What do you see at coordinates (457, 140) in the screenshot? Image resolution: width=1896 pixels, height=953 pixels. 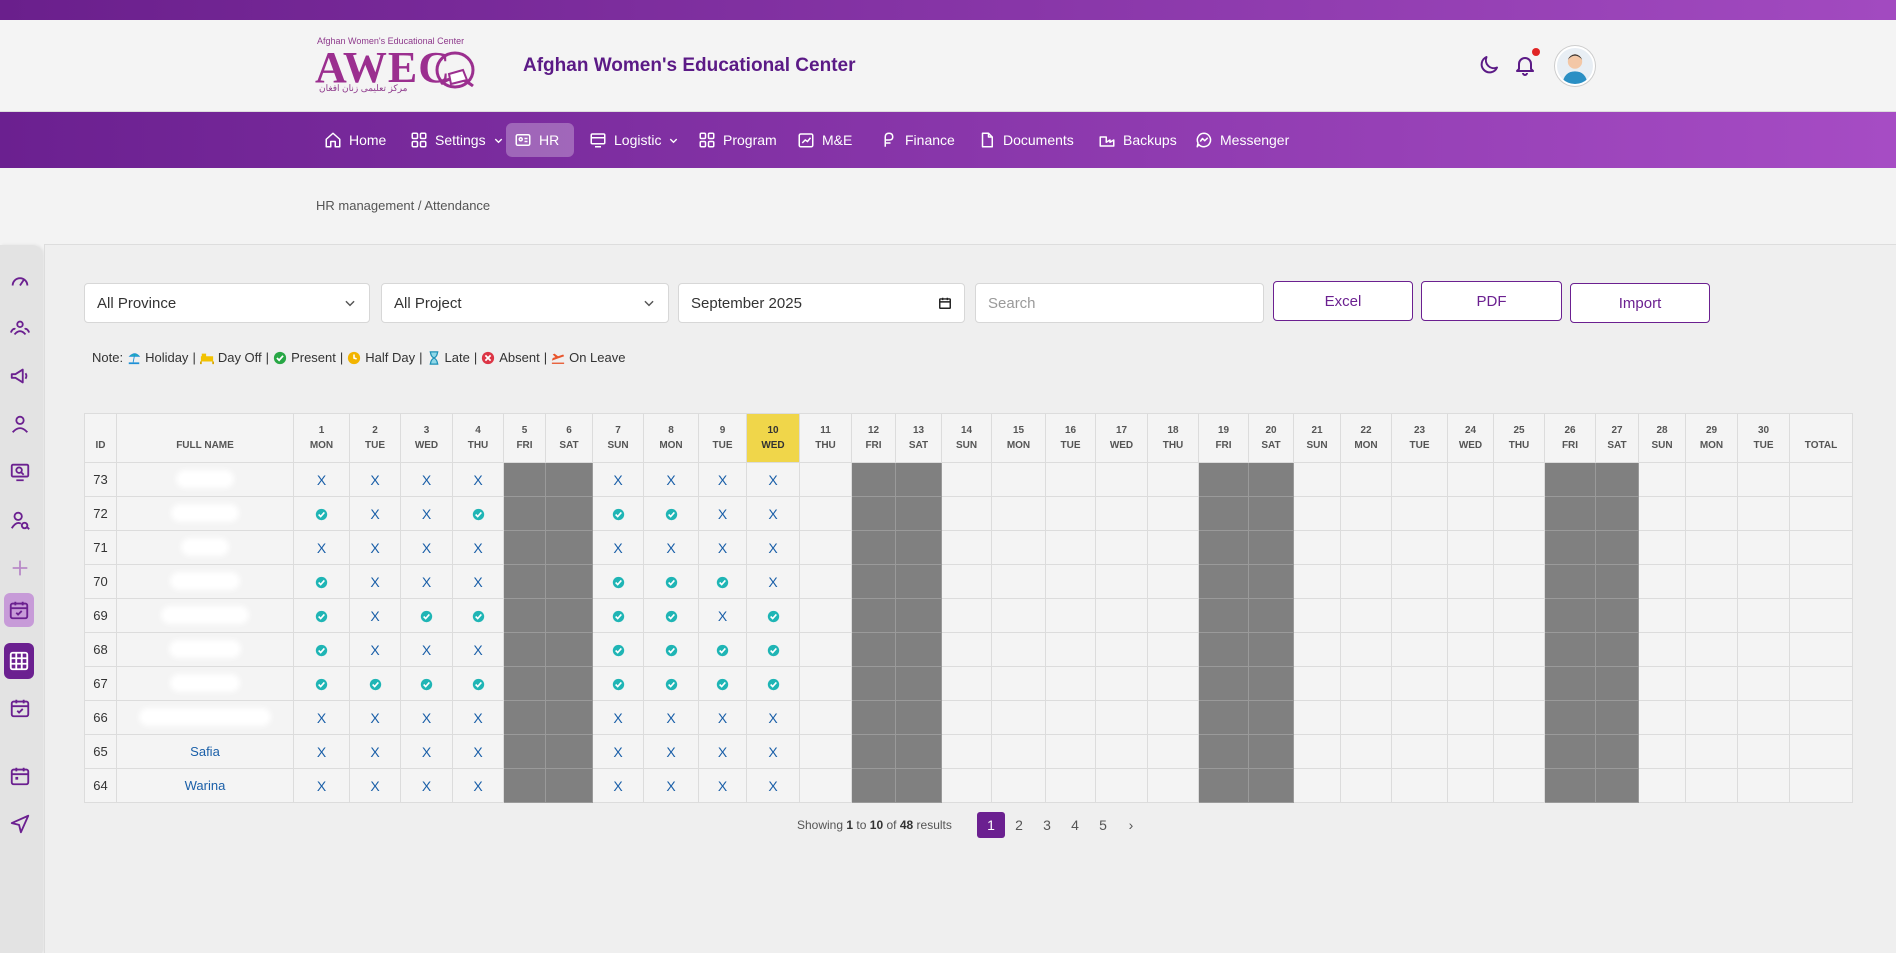 I see `nav-settings: Settings` at bounding box center [457, 140].